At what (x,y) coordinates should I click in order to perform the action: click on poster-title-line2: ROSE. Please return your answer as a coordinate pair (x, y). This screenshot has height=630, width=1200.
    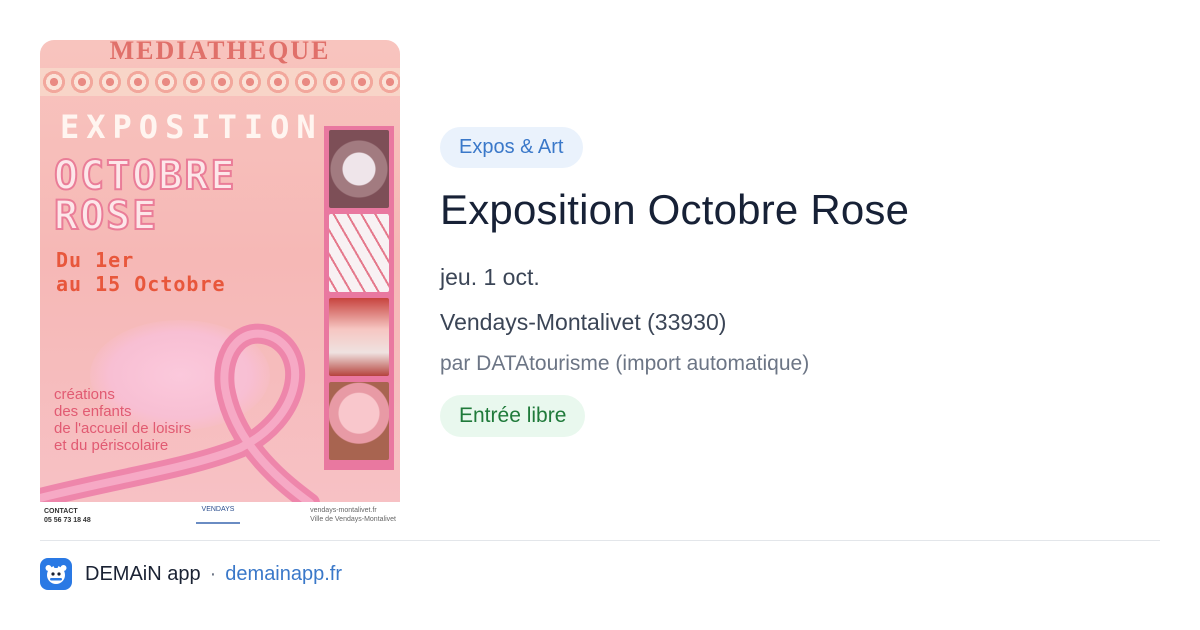
    Looking at the image, I should click on (106, 216).